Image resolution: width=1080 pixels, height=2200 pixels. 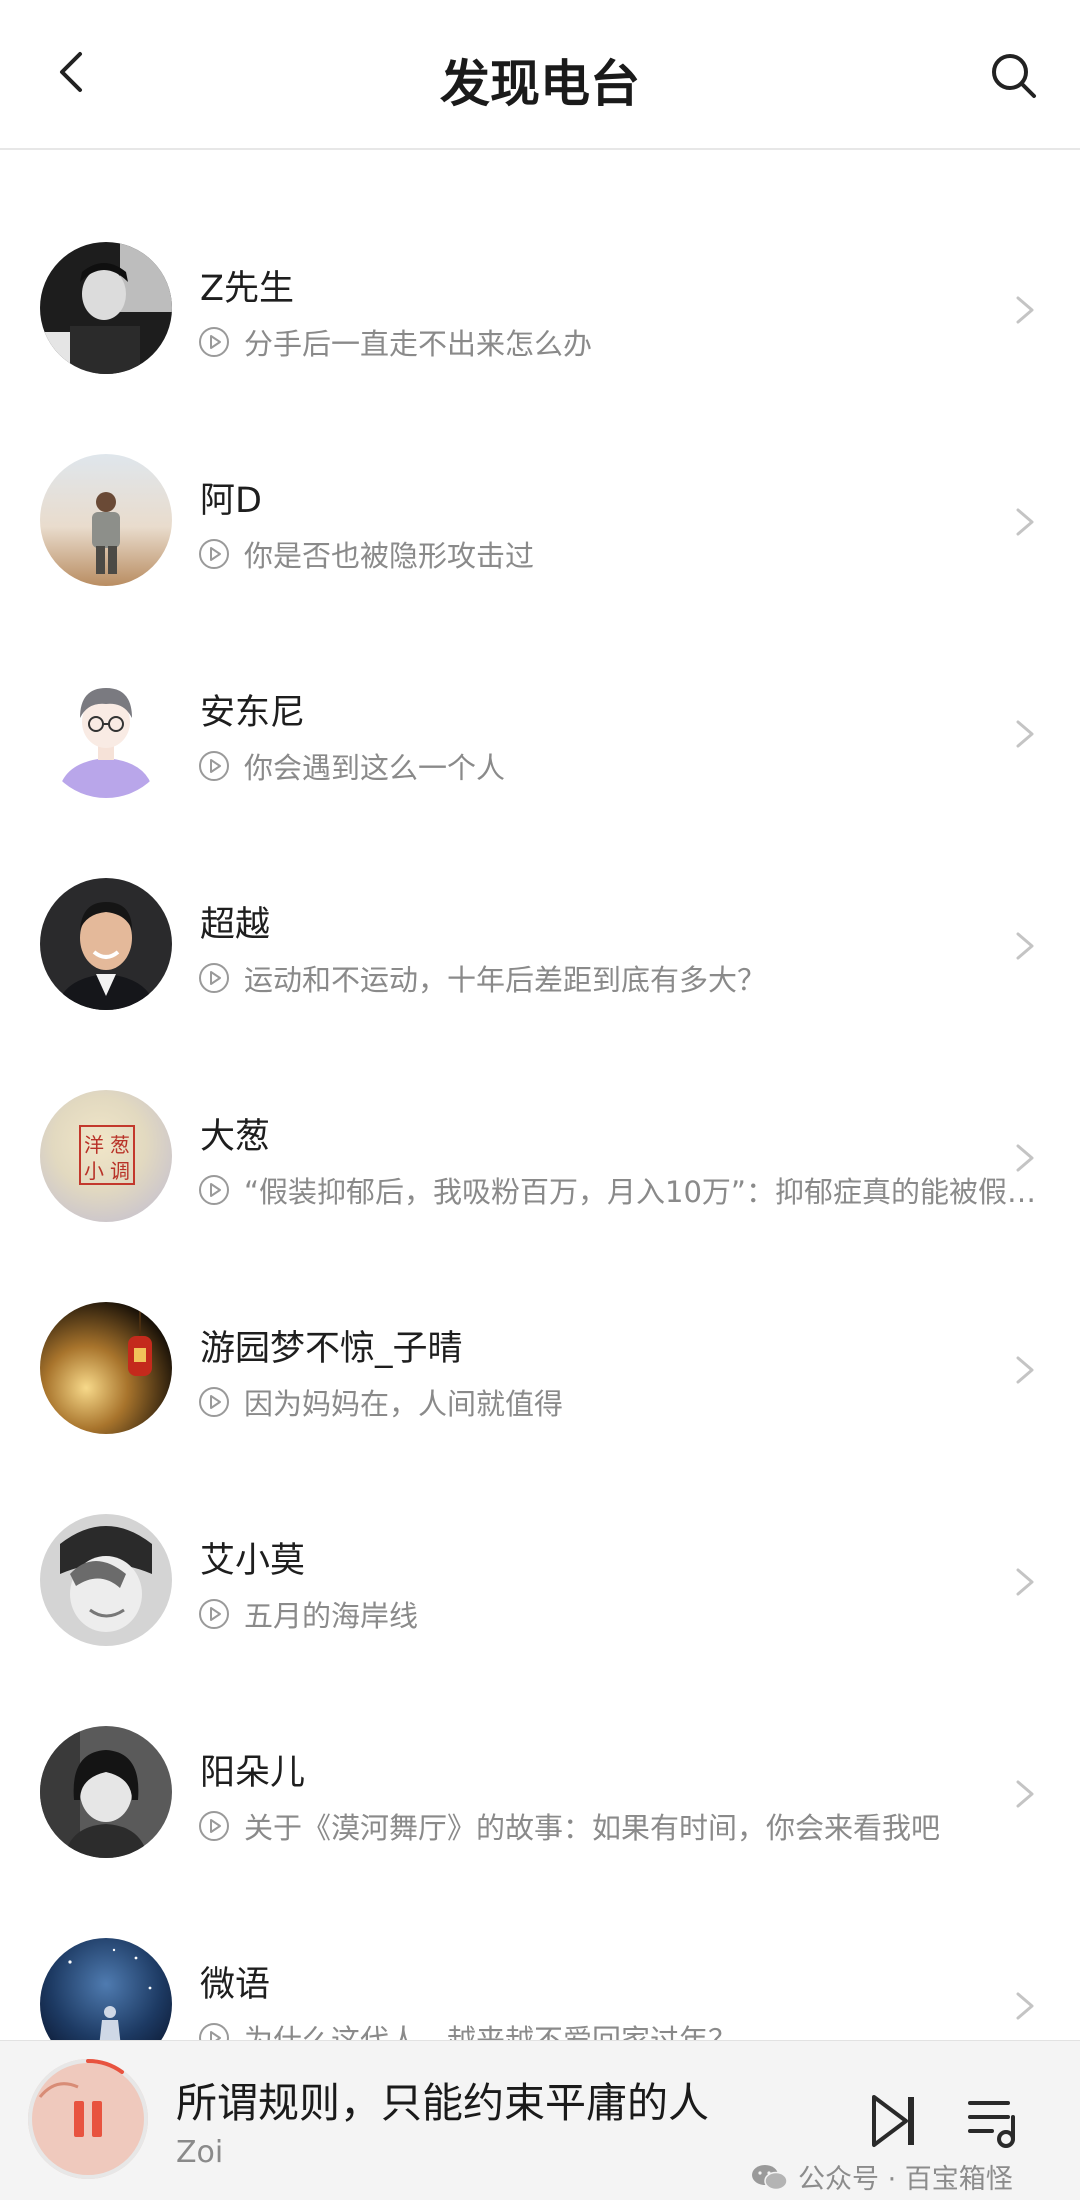 I want to click on episode-title: 你是否也被隐形攻击过, so click(x=389, y=556).